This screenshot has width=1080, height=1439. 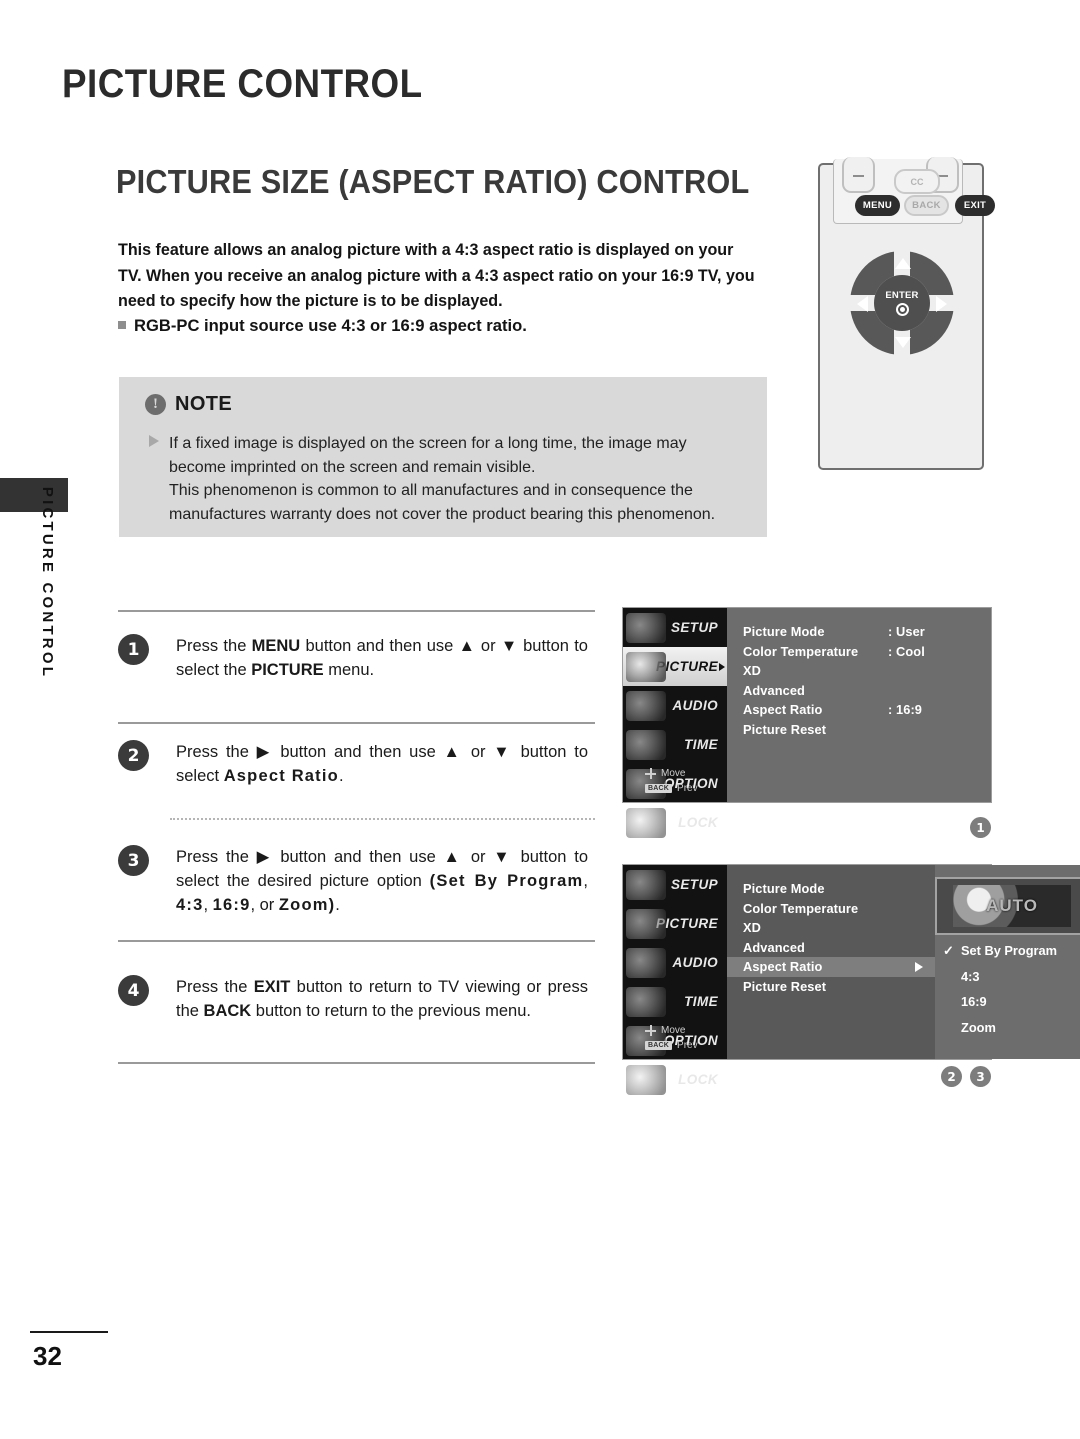 What do you see at coordinates (701, 1001) in the screenshot?
I see `osd-sidebar-item-label: TIME` at bounding box center [701, 1001].